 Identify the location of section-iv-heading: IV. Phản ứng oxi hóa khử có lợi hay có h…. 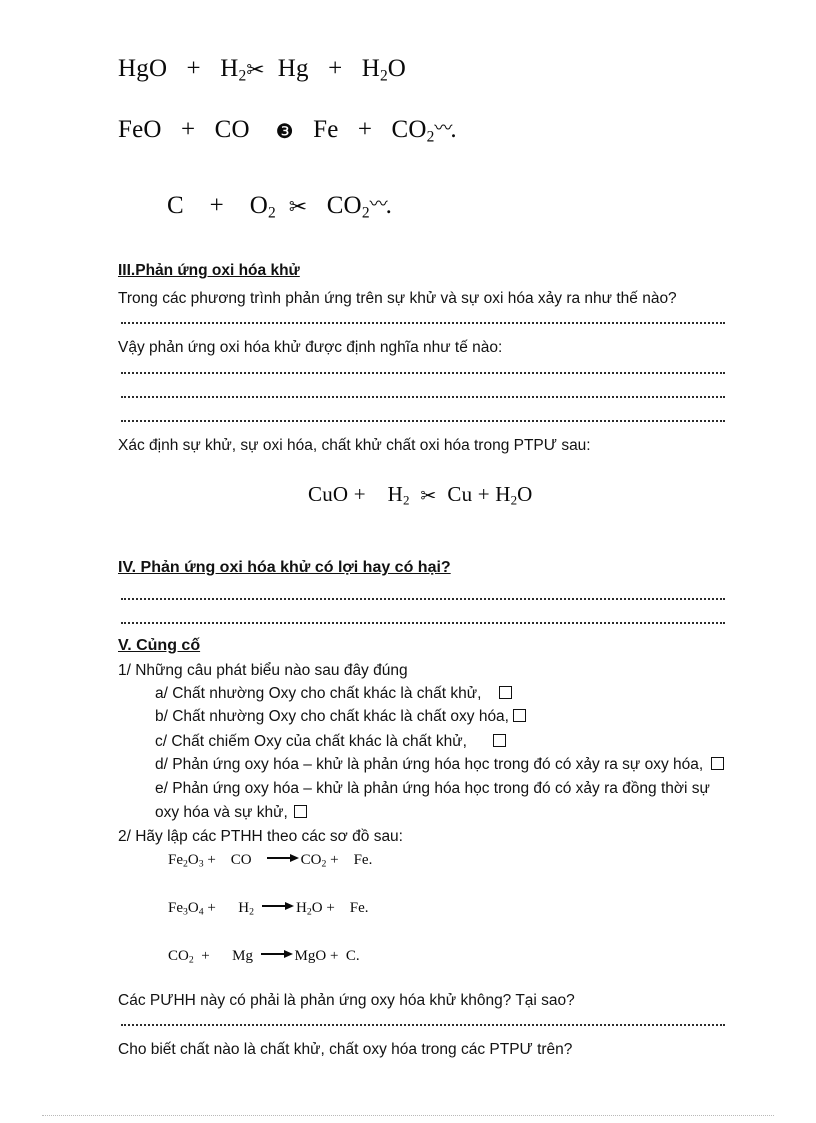
(284, 567).